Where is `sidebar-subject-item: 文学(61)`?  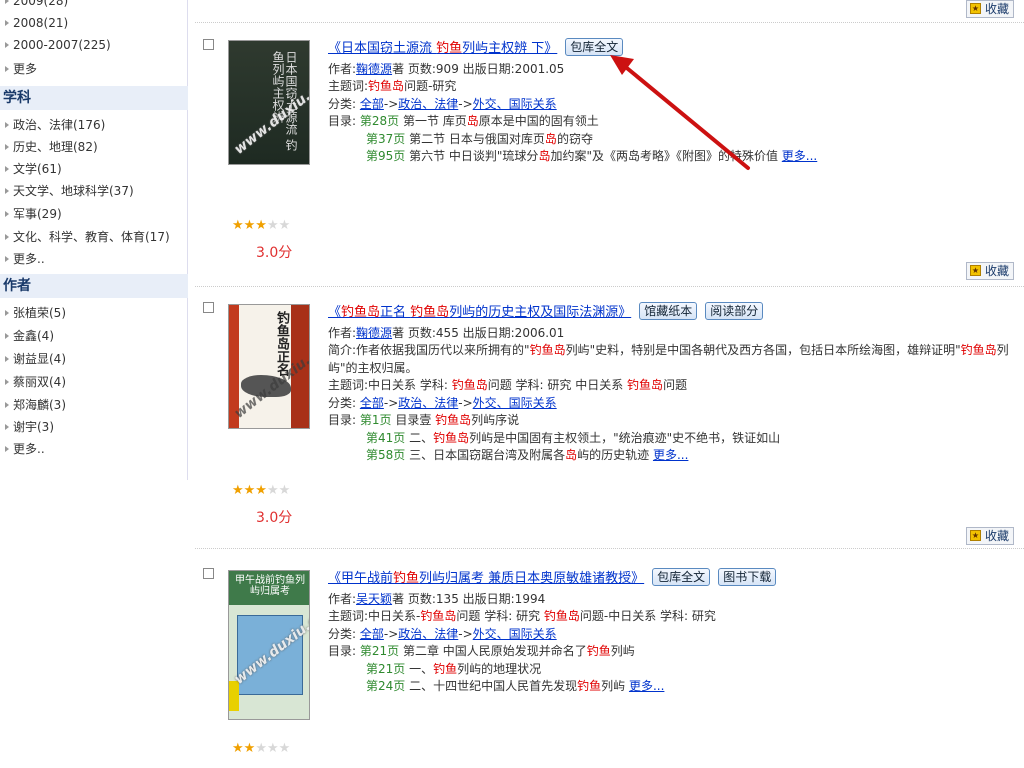
sidebar-subject-item: 文学(61) is located at coordinates (33, 168).